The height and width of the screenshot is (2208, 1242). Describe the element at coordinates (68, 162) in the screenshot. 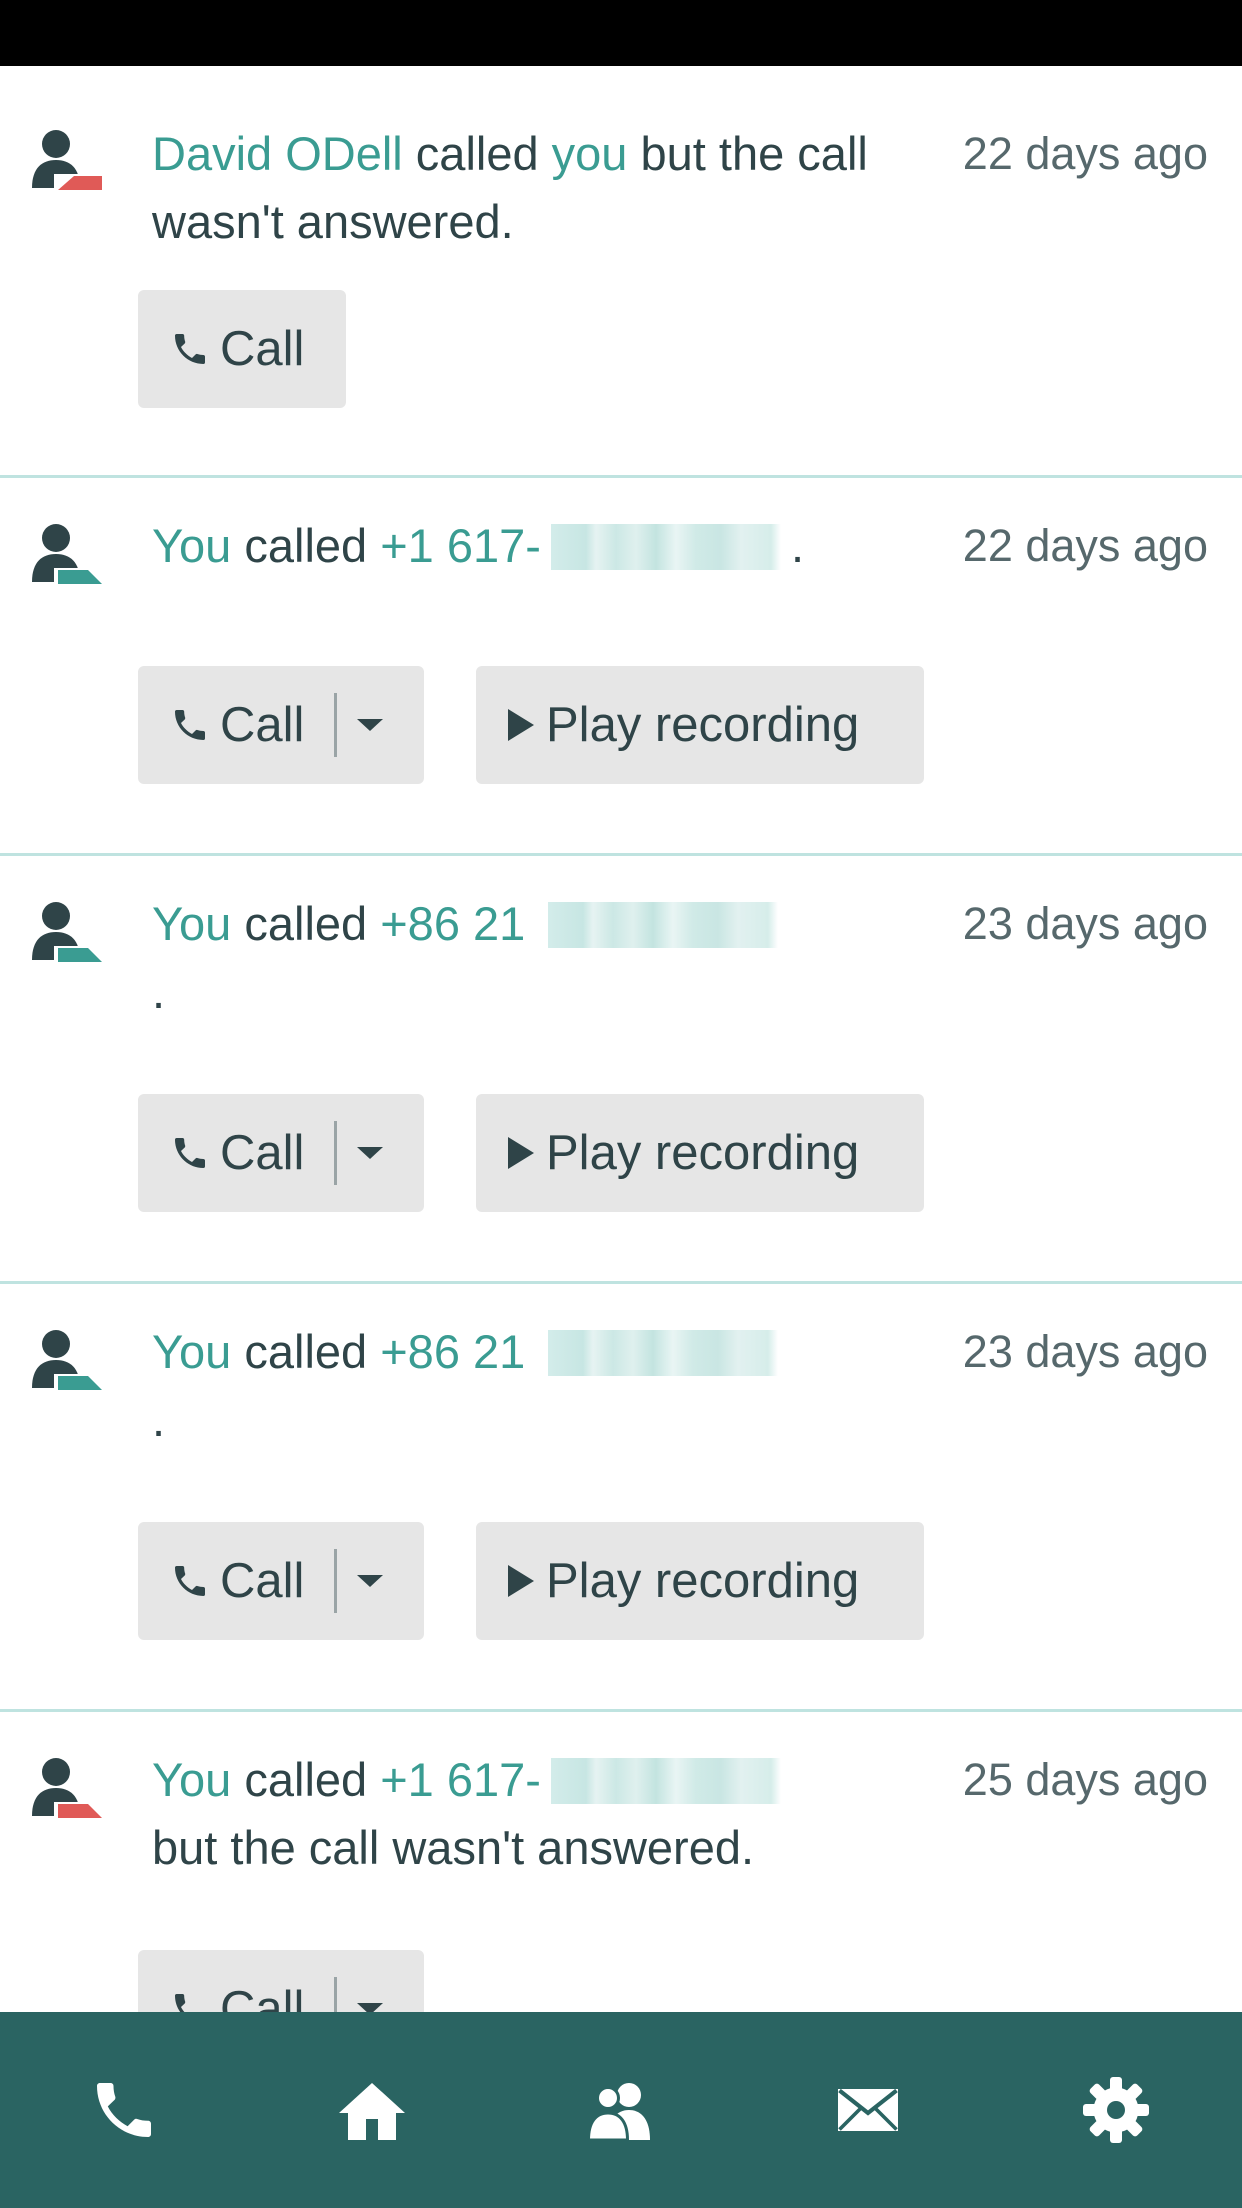

I see `missed-incoming-call-icon` at that location.